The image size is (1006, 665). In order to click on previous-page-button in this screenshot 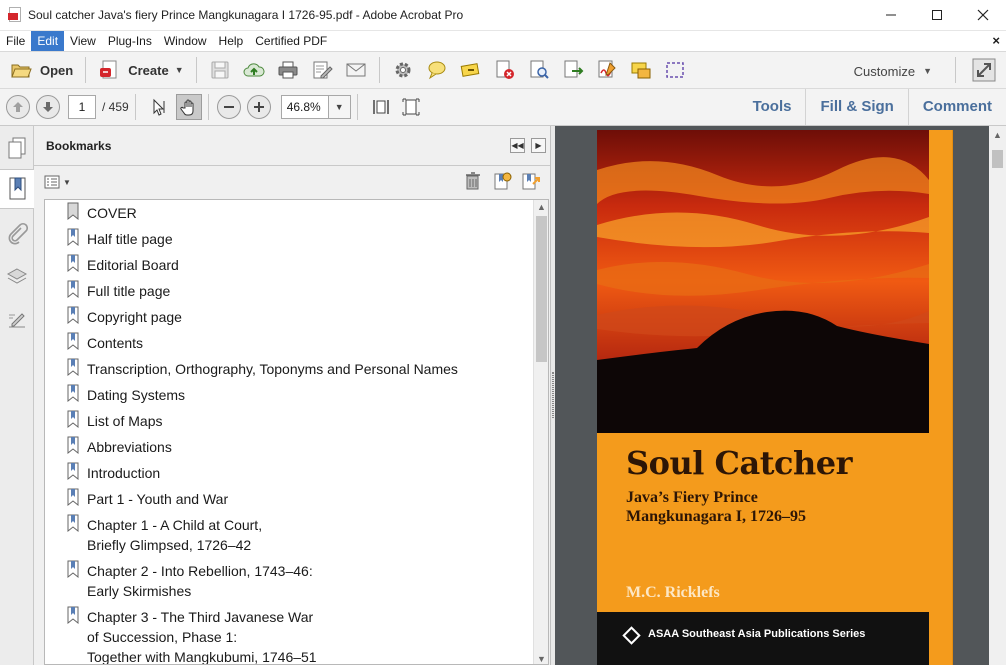, I will do `click(18, 107)`.